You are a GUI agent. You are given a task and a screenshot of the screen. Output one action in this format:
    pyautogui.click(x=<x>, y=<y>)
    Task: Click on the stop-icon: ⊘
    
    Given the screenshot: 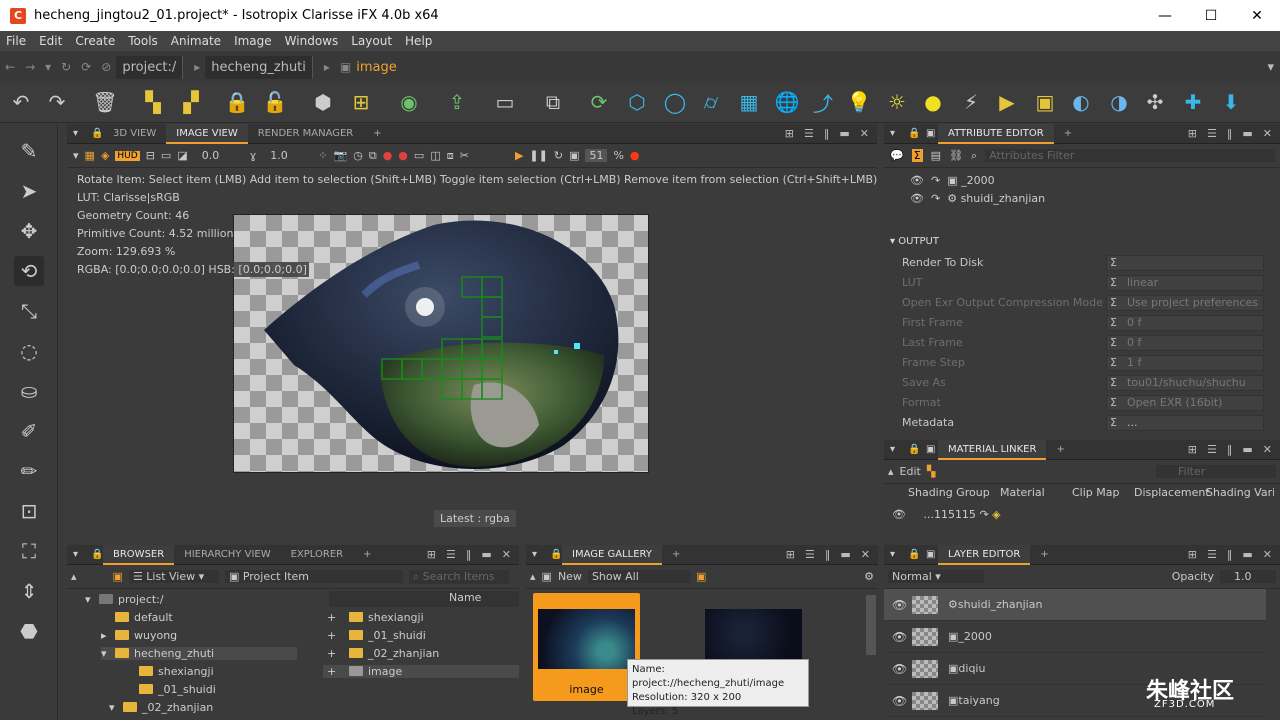 What is the action you would take?
    pyautogui.click(x=106, y=67)
    